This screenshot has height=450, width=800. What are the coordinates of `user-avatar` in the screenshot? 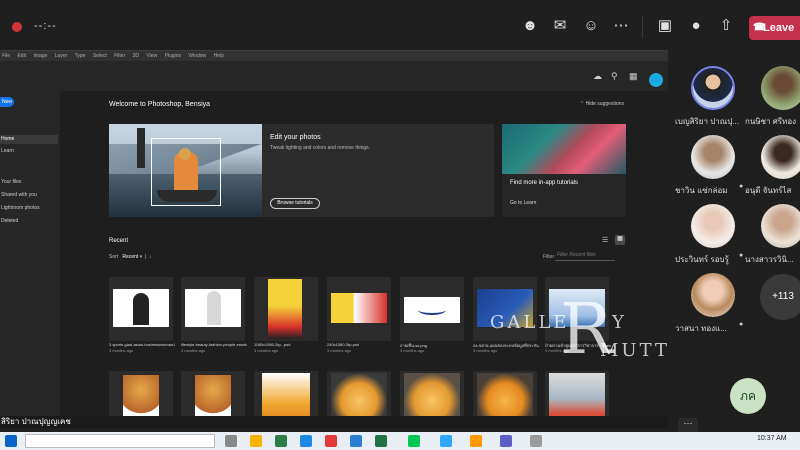 It's located at (656, 80).